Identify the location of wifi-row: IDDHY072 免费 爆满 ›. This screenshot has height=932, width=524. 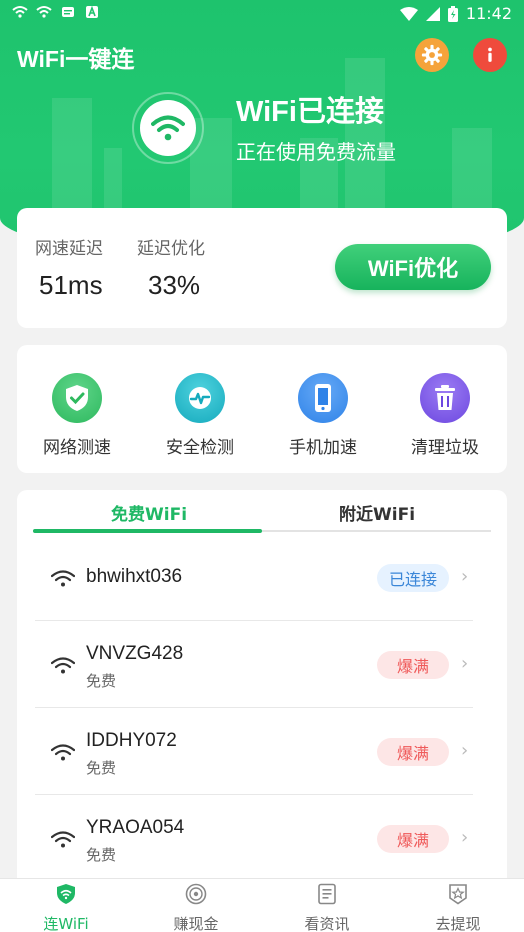
(262, 751).